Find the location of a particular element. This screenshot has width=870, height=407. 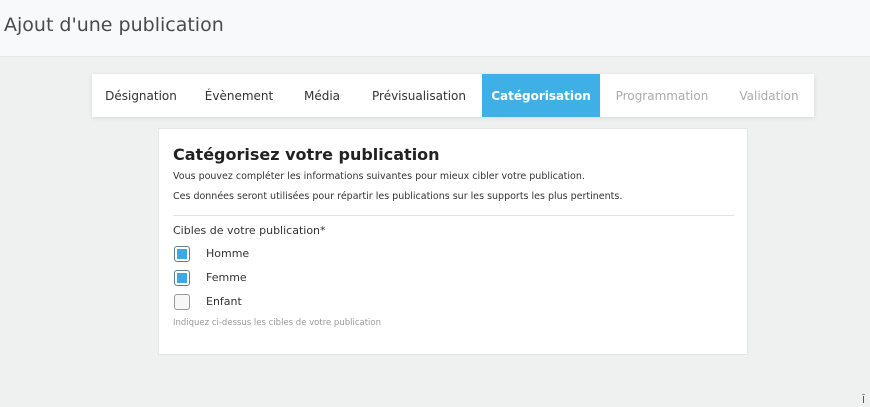

tab-media: Média is located at coordinates (322, 95).